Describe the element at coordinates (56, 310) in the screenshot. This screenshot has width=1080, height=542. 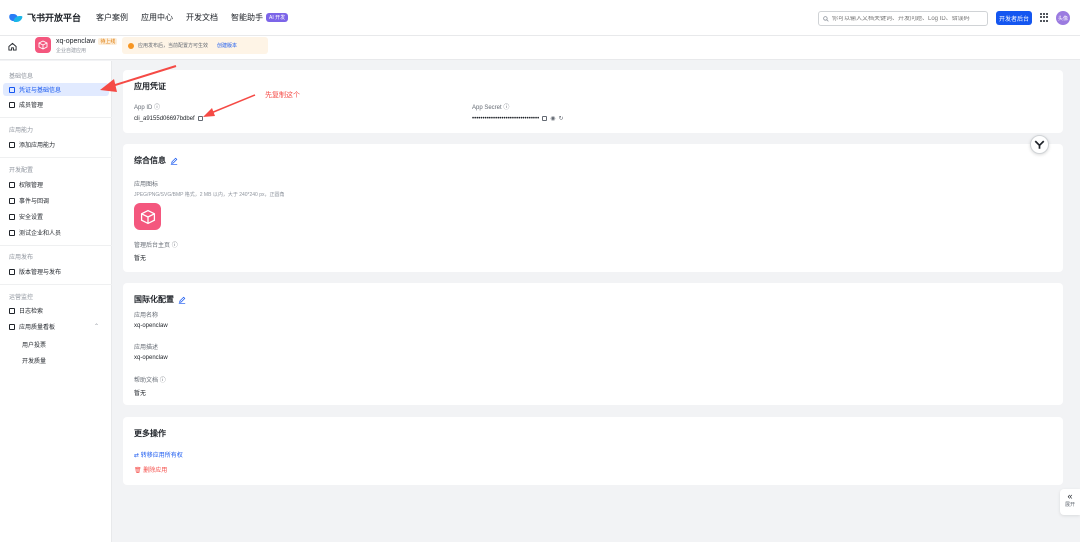
I see `sidebar-item-logs: 日志检索` at that location.